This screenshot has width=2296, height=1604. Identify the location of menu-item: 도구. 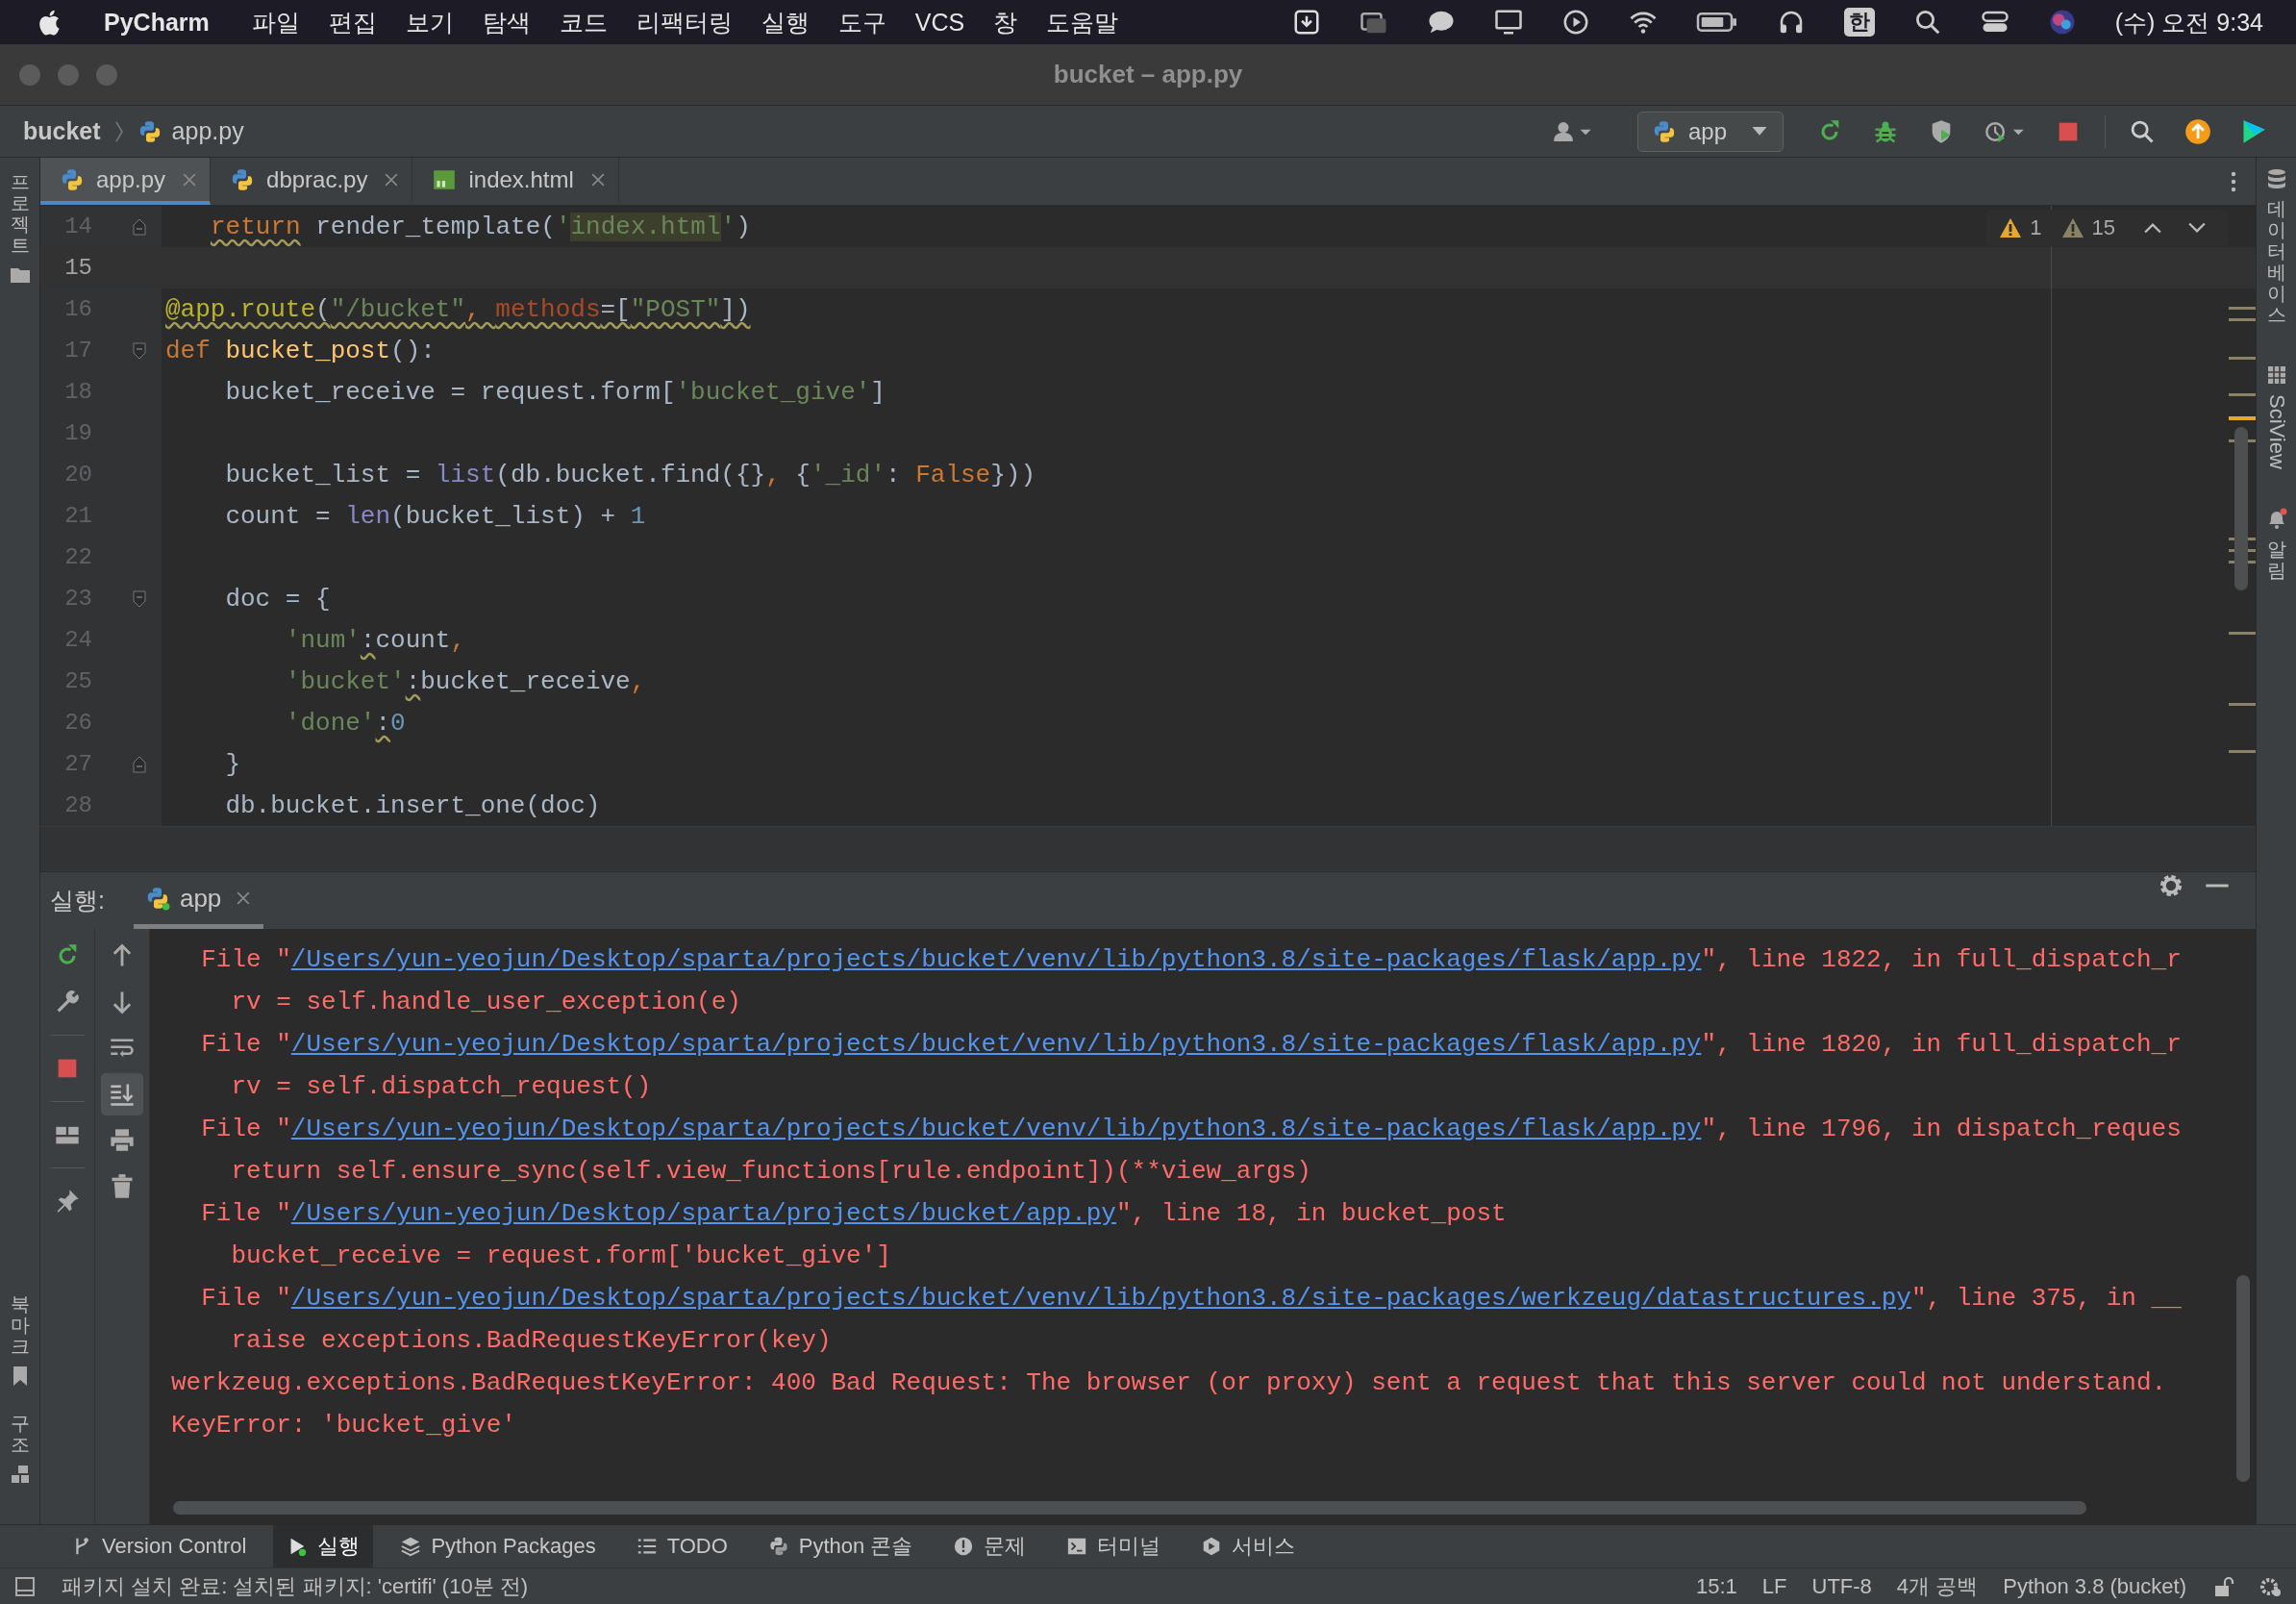
(861, 22).